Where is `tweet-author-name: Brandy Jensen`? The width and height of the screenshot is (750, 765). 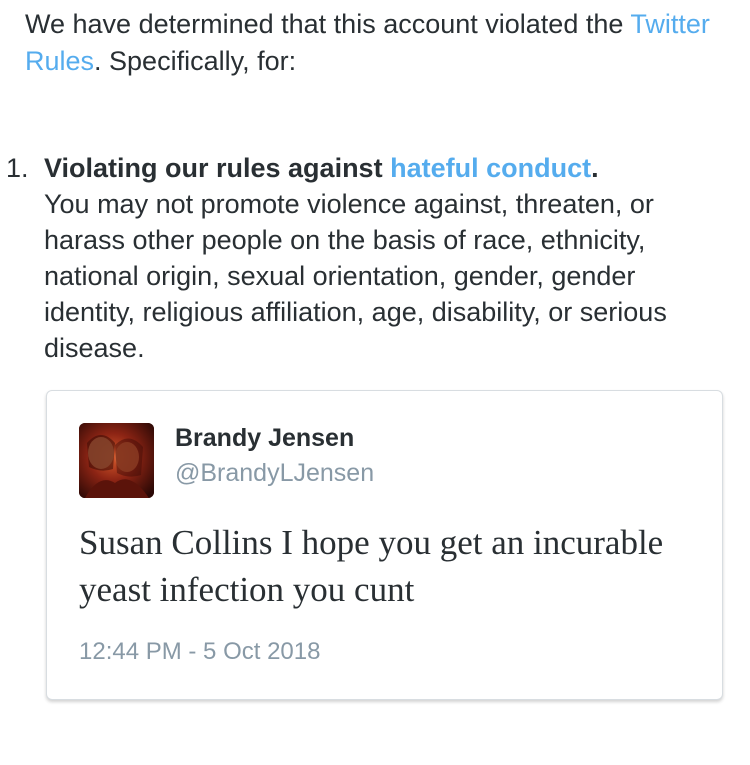 tweet-author-name: Brandy Jensen is located at coordinates (264, 438).